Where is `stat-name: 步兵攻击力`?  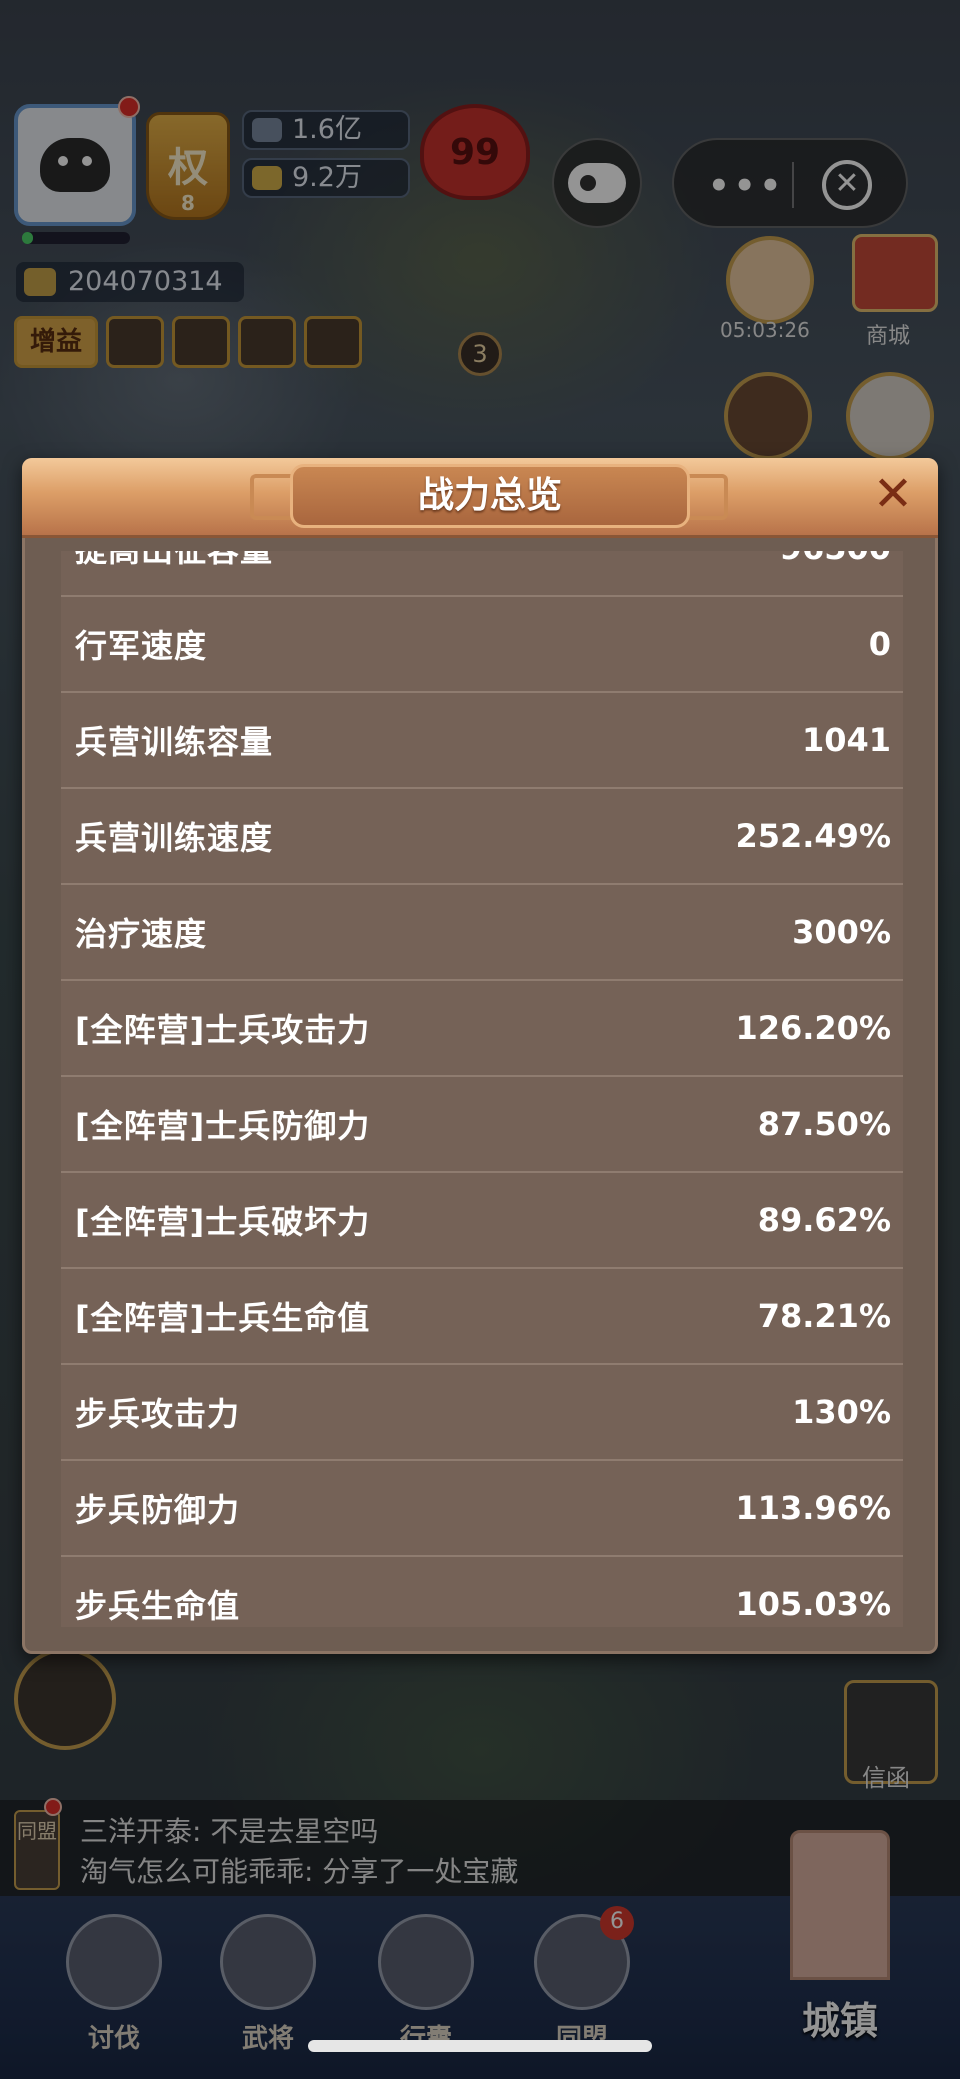
stat-name: 步兵攻击力 is located at coordinates (158, 1414).